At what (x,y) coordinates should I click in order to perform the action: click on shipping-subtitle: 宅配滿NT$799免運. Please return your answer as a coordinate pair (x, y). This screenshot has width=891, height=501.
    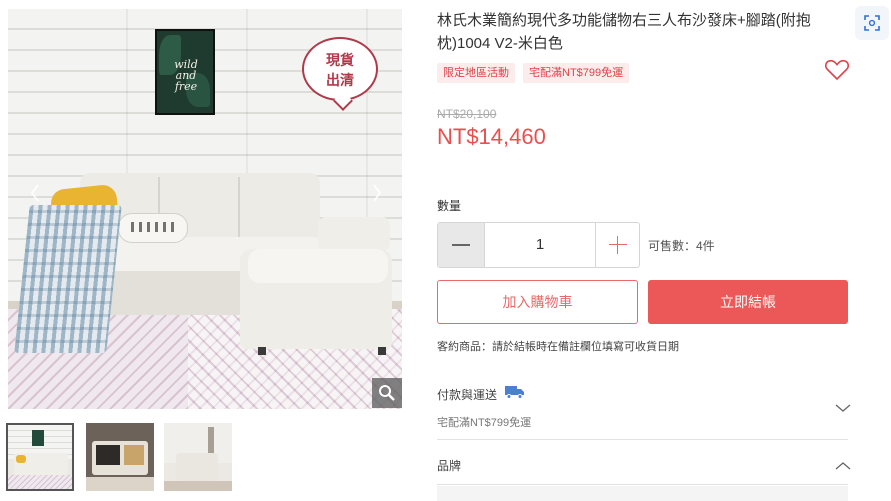
    Looking at the image, I should click on (484, 423).